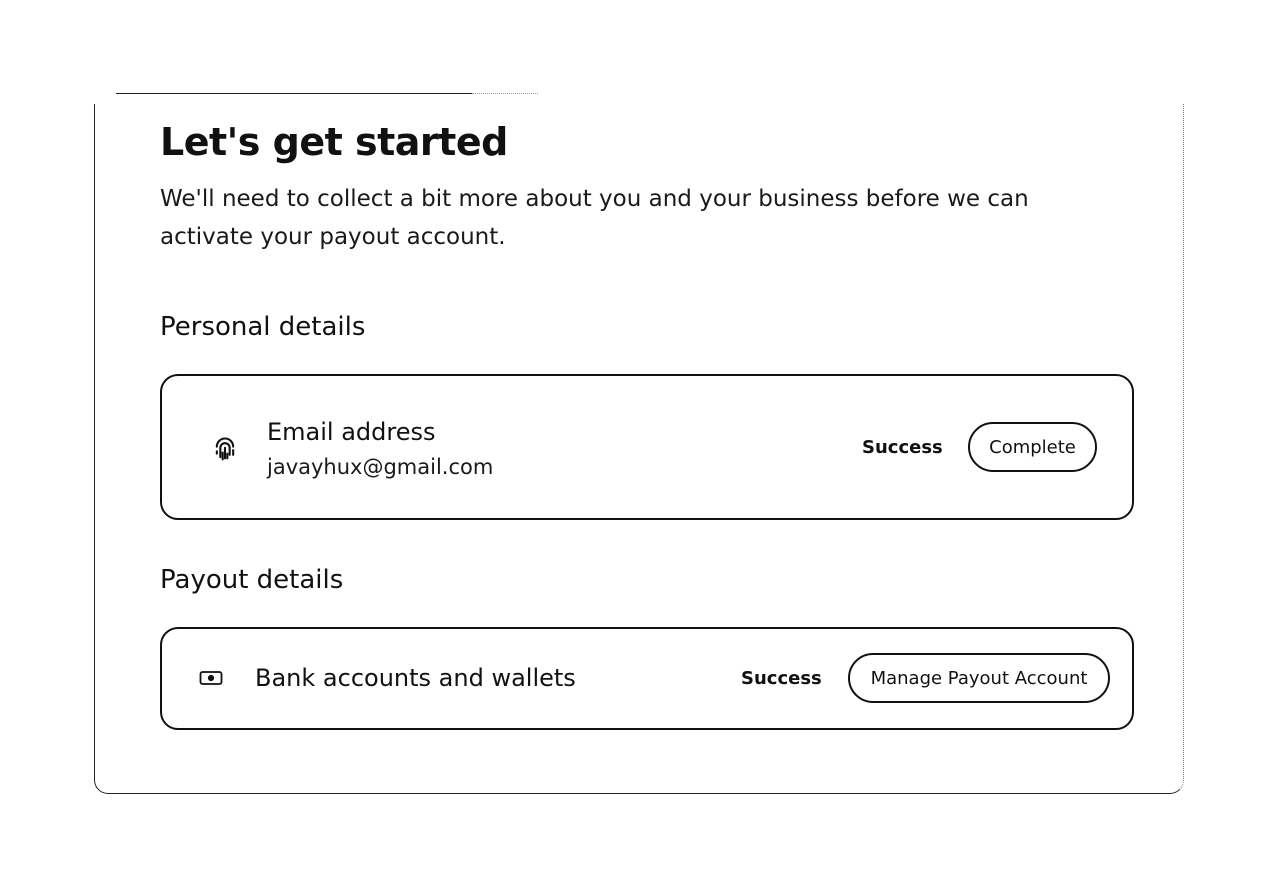 The width and height of the screenshot is (1280, 888). What do you see at coordinates (211, 678) in the screenshot?
I see `banknote-icon` at bounding box center [211, 678].